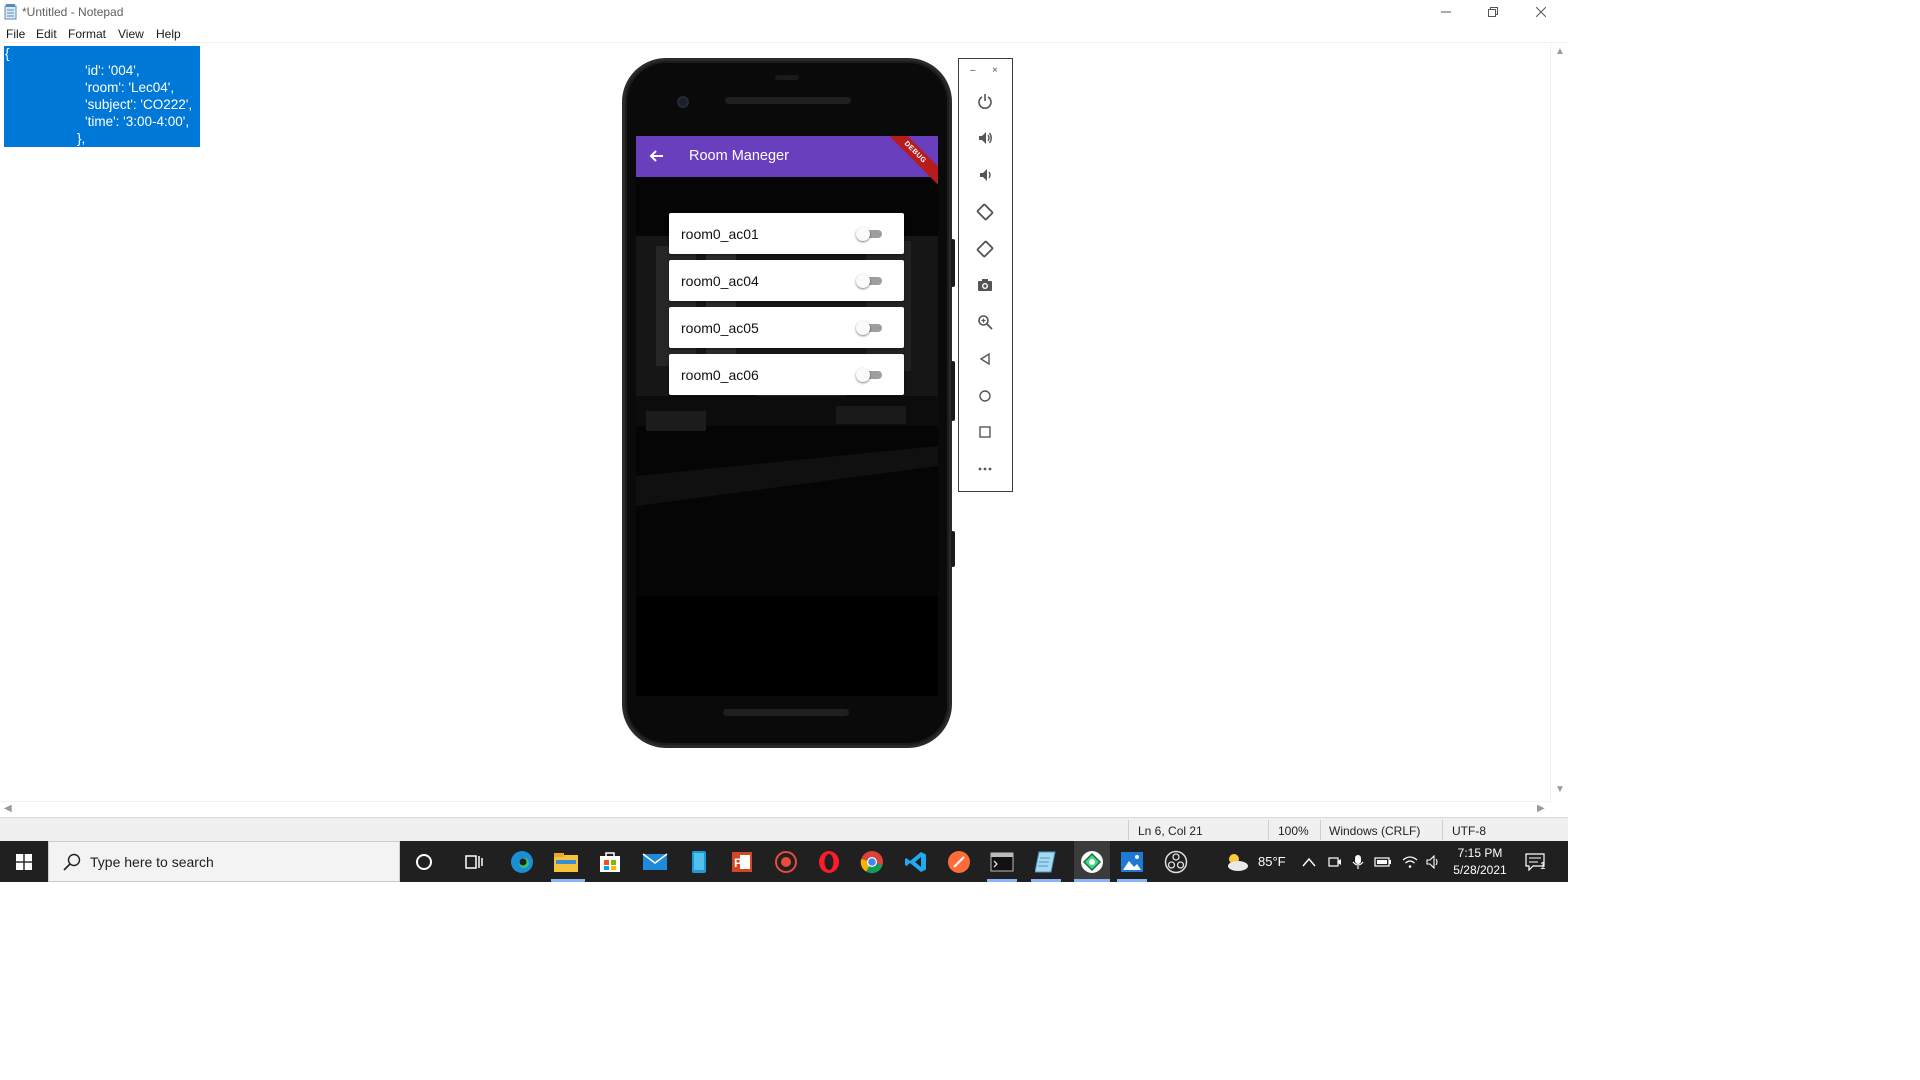 The height and width of the screenshot is (1080, 1920). Describe the element at coordinates (739, 156) in the screenshot. I see `app-title: Room Maneger` at that location.